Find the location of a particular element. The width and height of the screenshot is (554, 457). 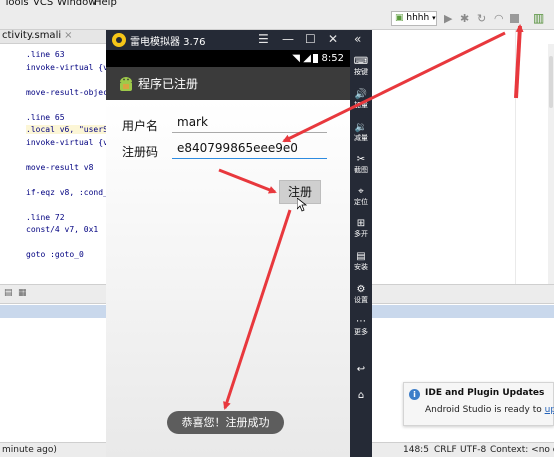

sidebar-item-location: ⌖ 定位 is located at coordinates (361, 196).